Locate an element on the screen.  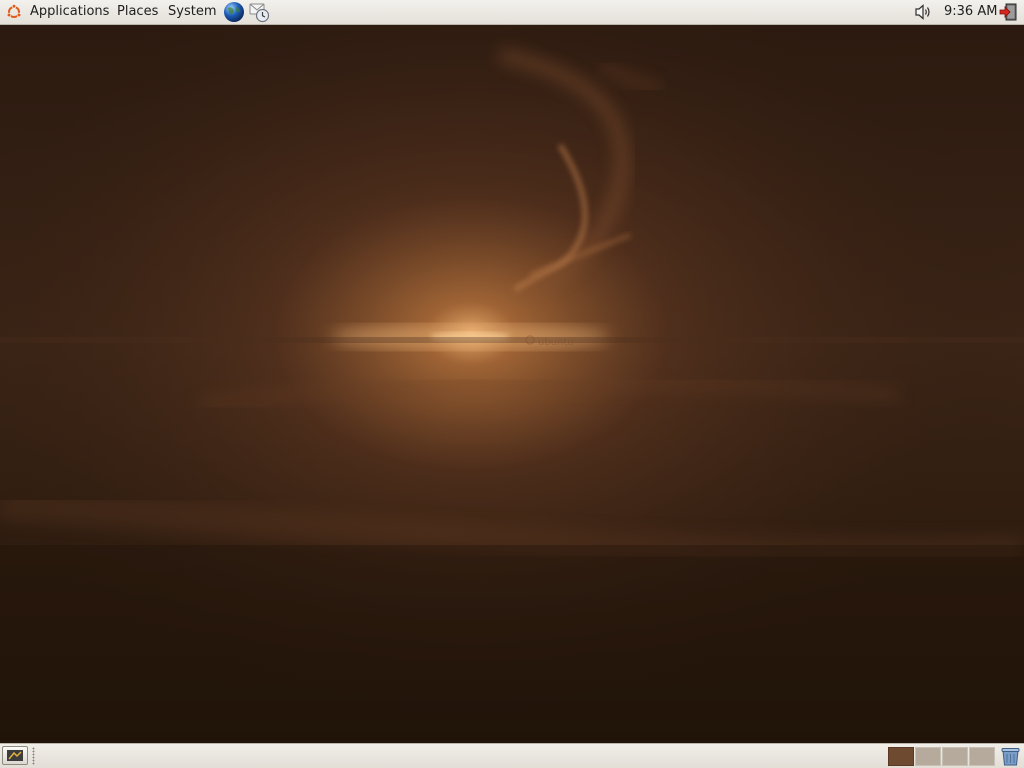
clock: 9:36 AM is located at coordinates (970, 12).